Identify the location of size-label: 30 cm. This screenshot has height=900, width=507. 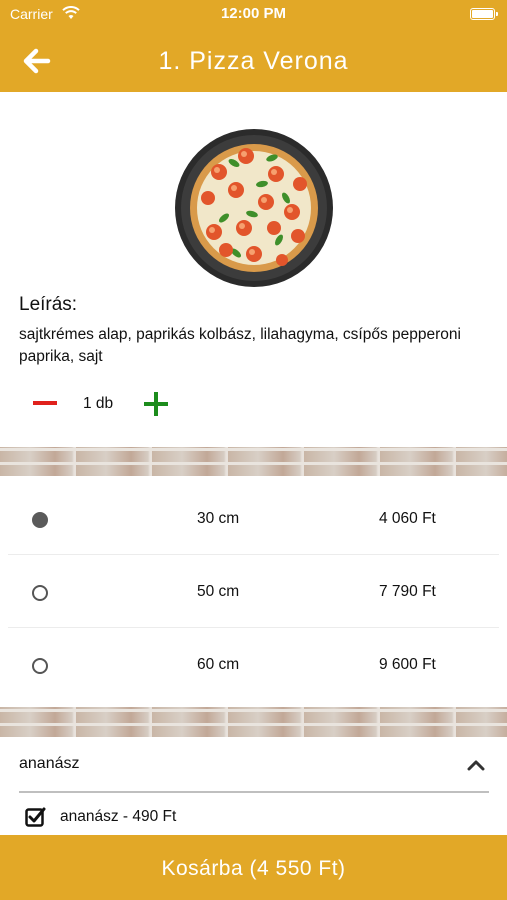
(218, 518).